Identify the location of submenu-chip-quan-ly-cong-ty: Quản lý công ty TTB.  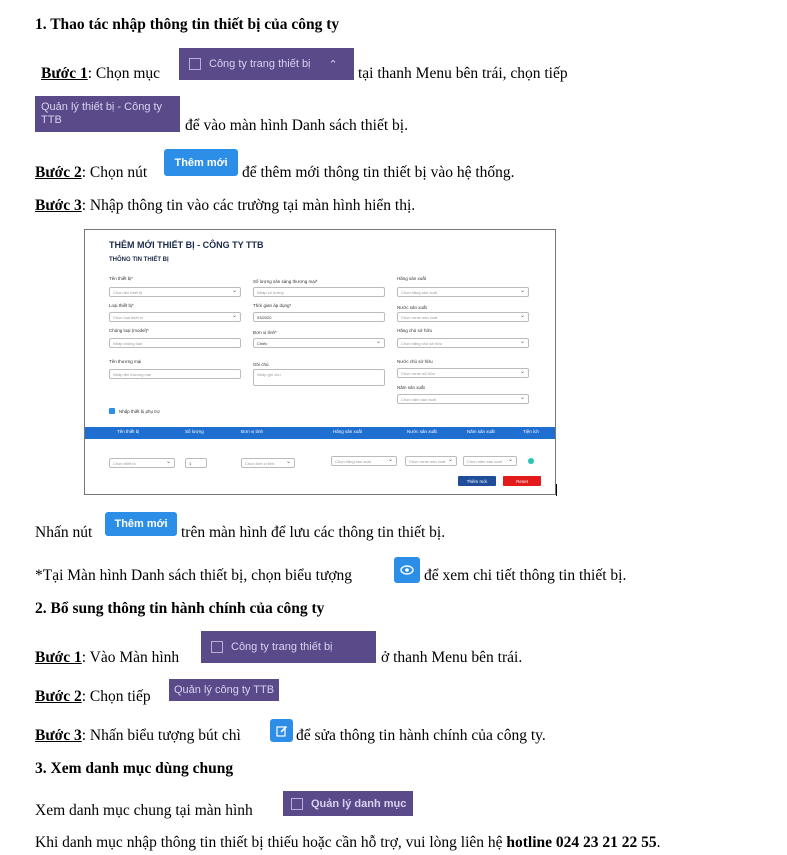
(224, 690).